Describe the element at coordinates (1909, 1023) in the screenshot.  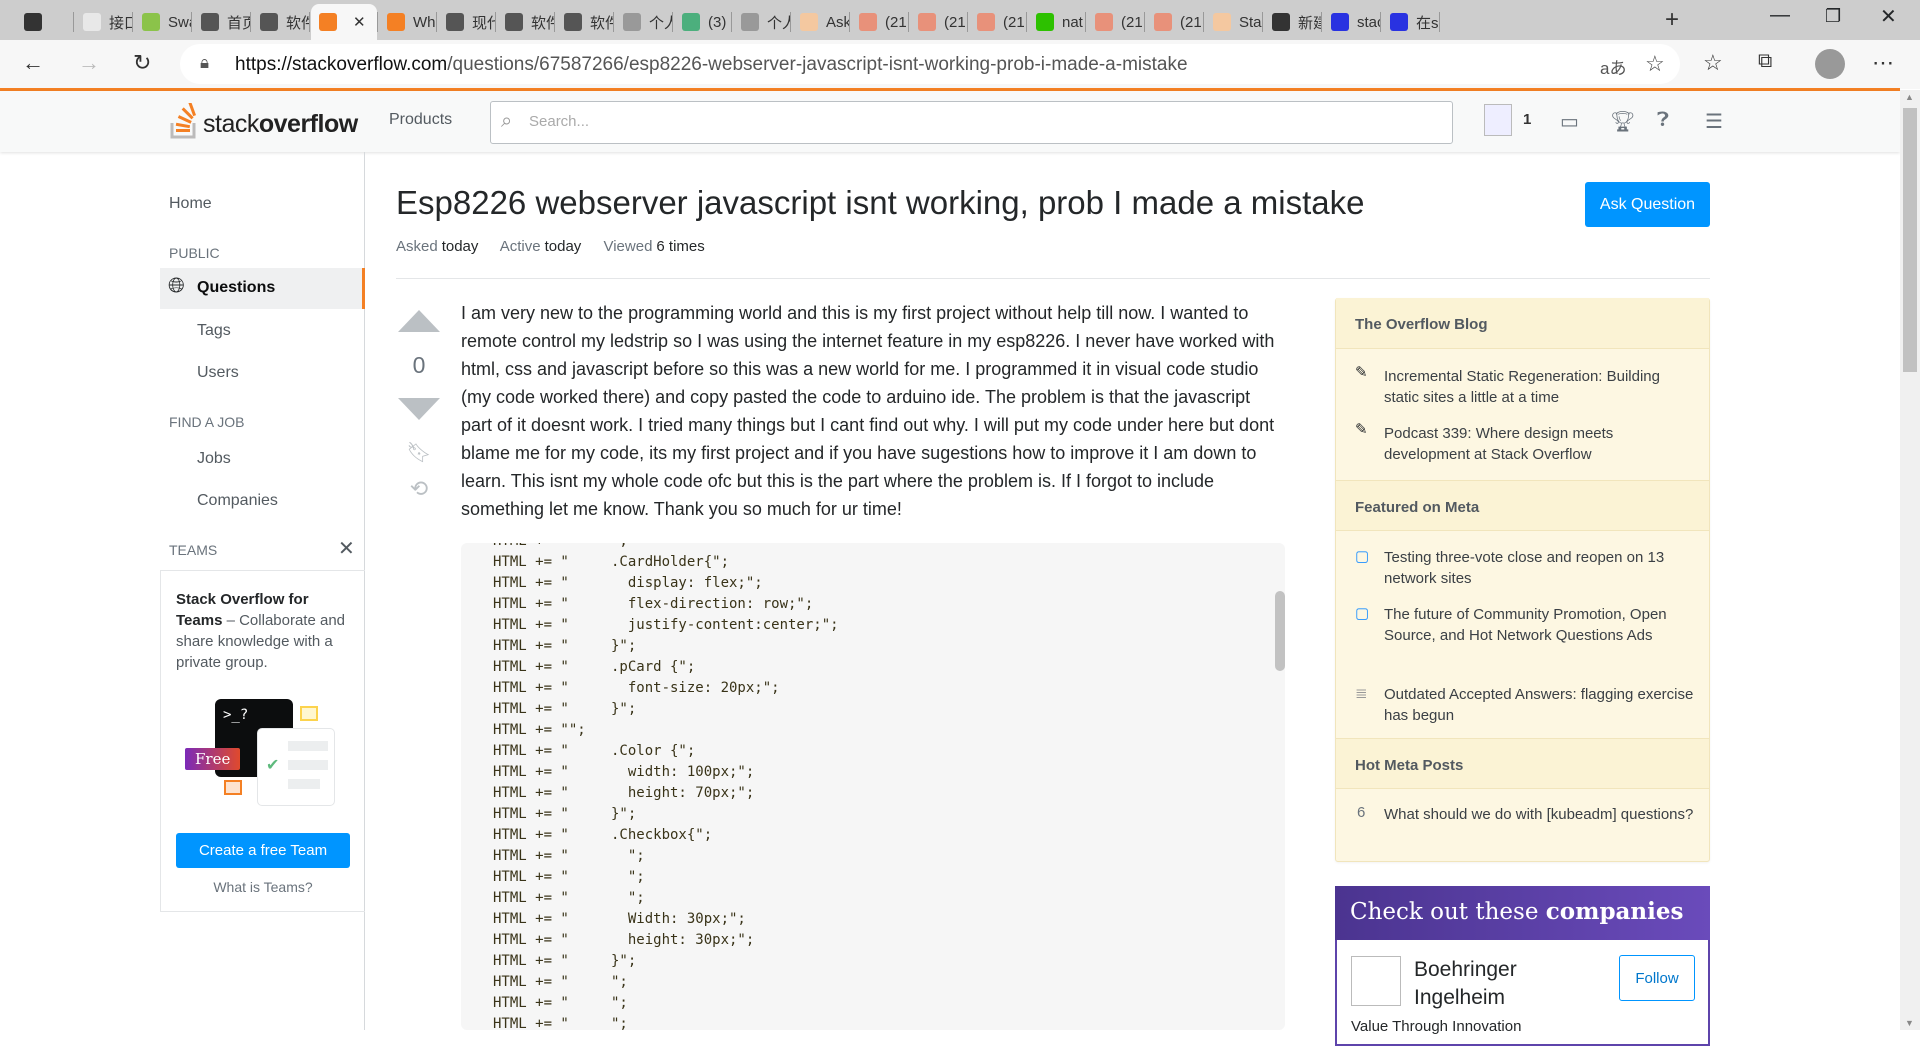
I see `scroll-down-icon: ▼` at that location.